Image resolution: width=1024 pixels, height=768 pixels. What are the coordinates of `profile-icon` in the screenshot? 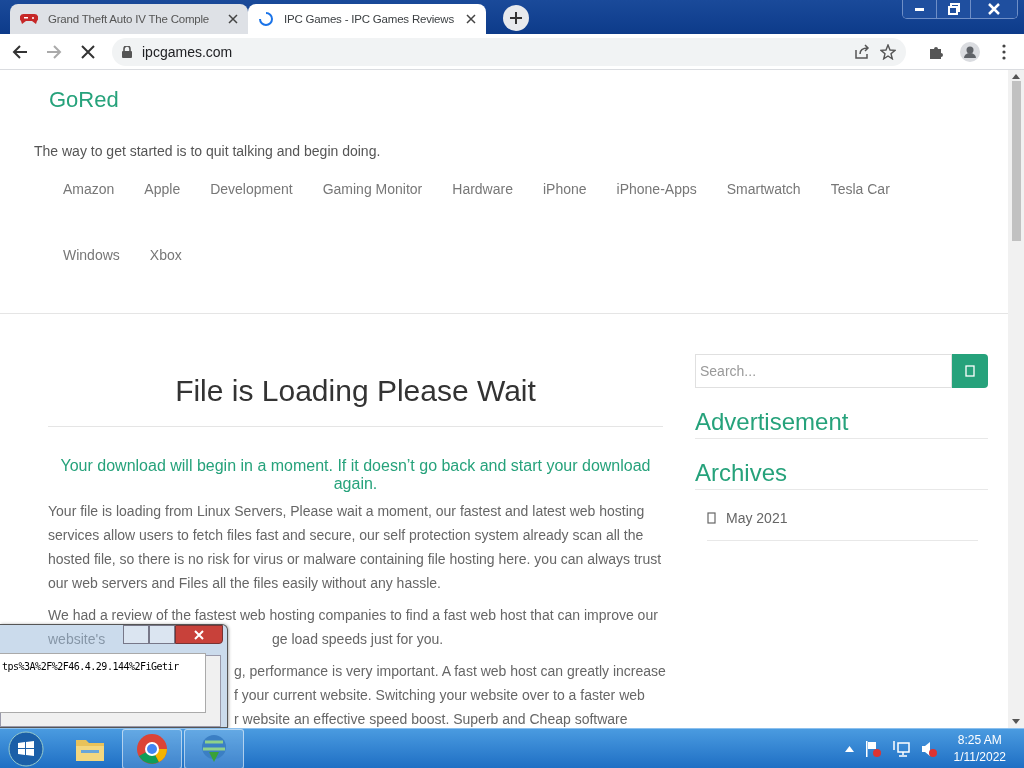 It's located at (970, 51).